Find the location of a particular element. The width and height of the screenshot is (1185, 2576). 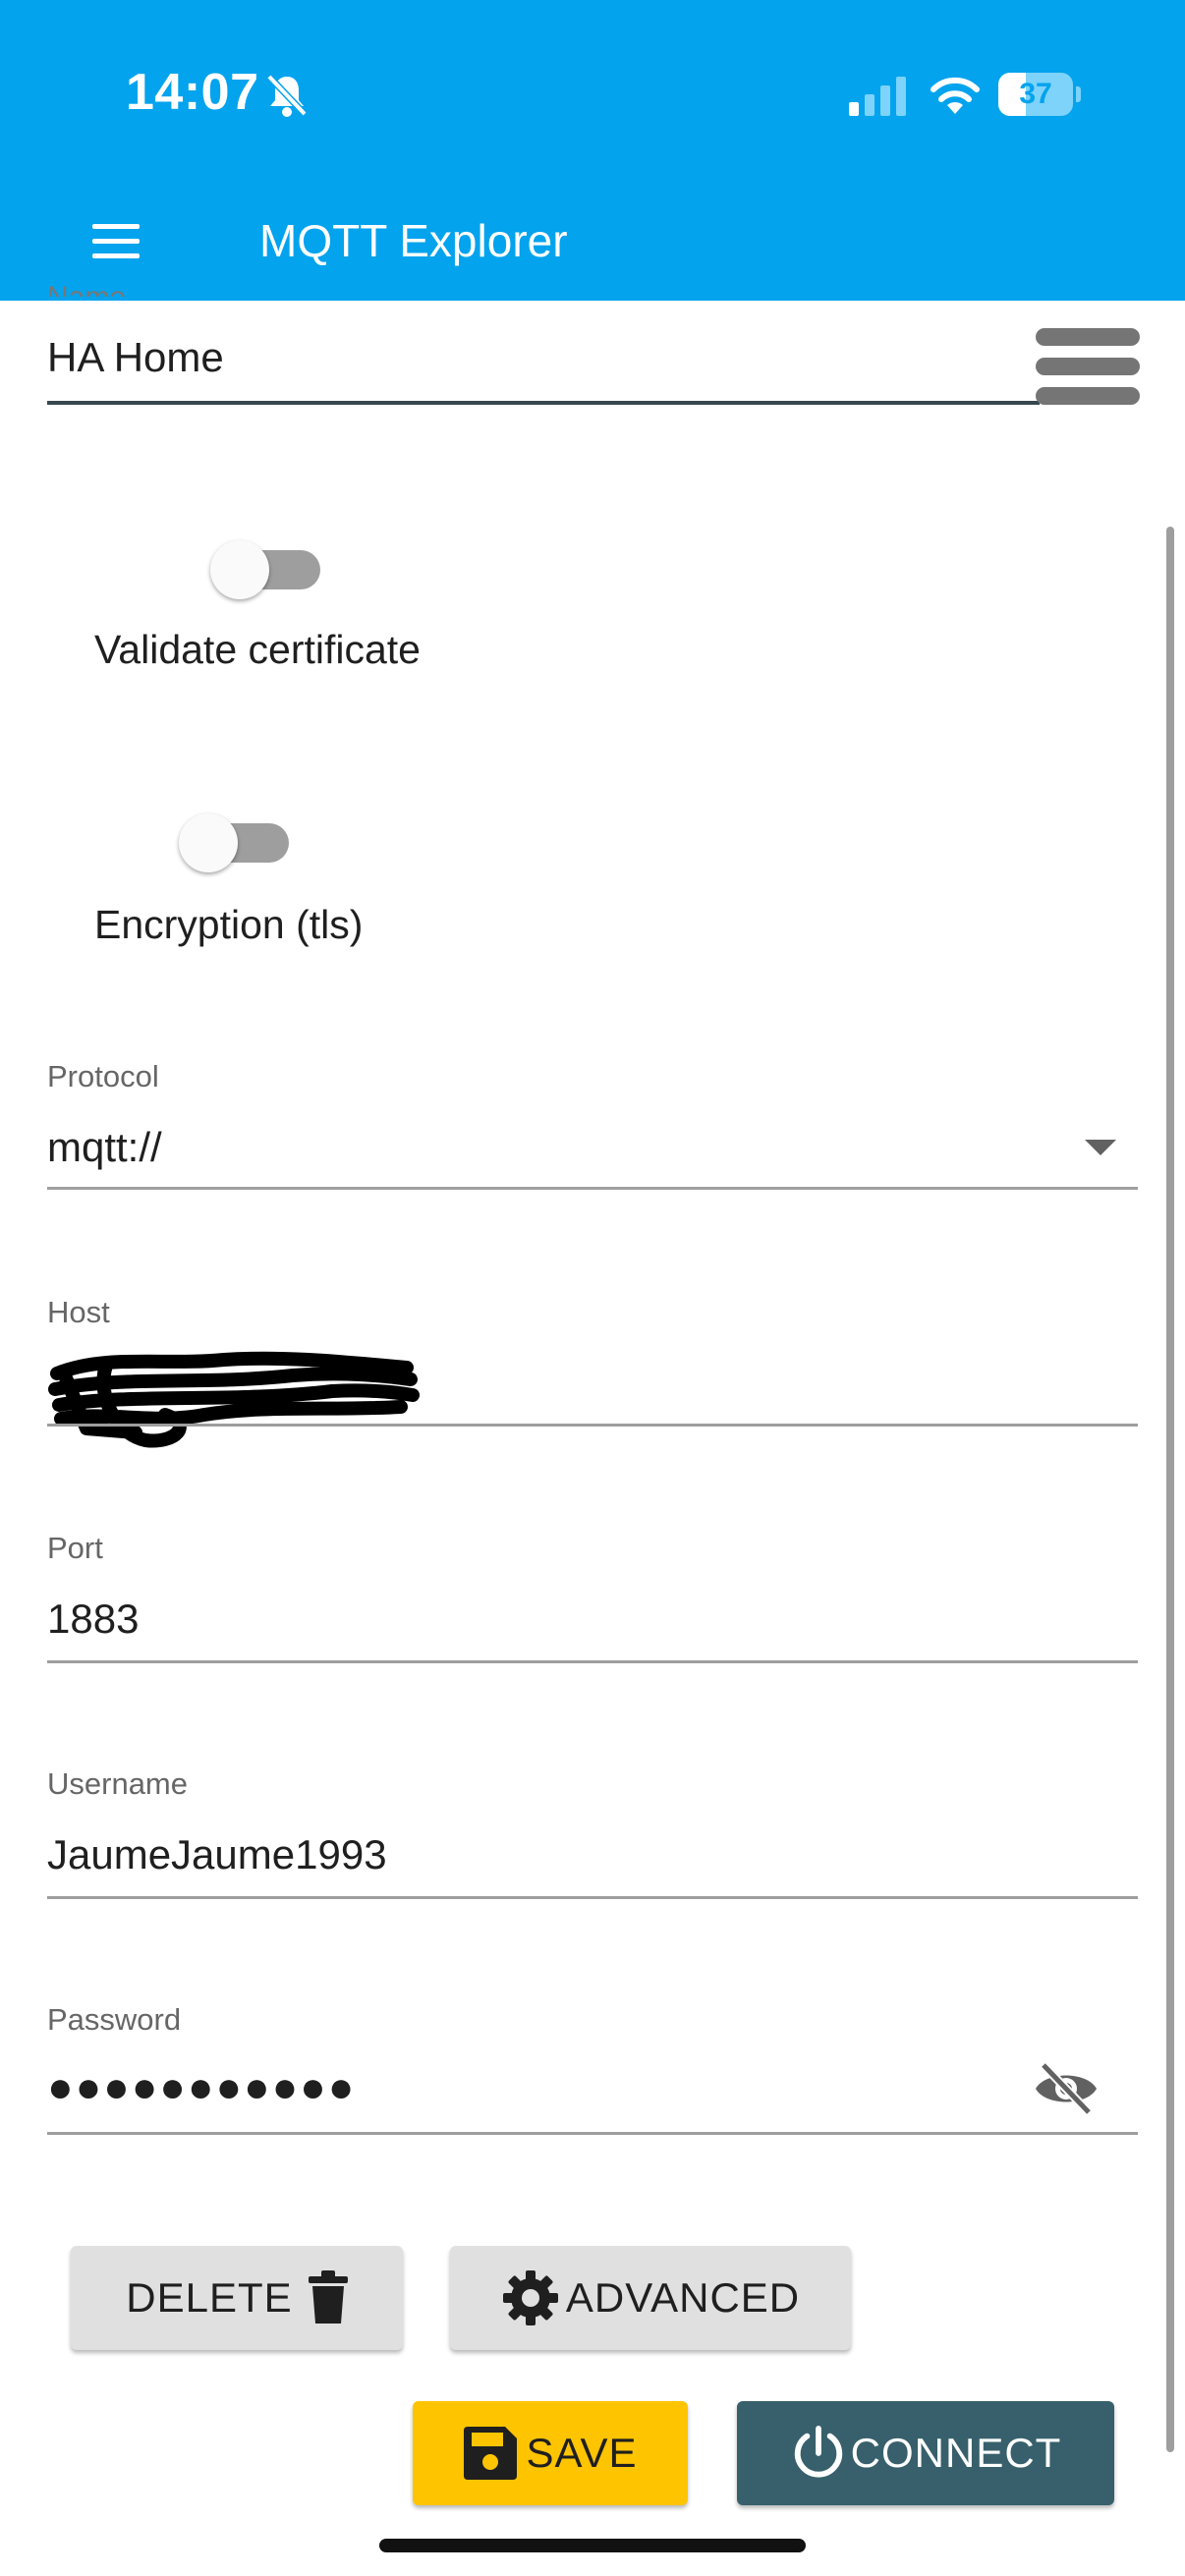

name-field-underline is located at coordinates (544, 403).